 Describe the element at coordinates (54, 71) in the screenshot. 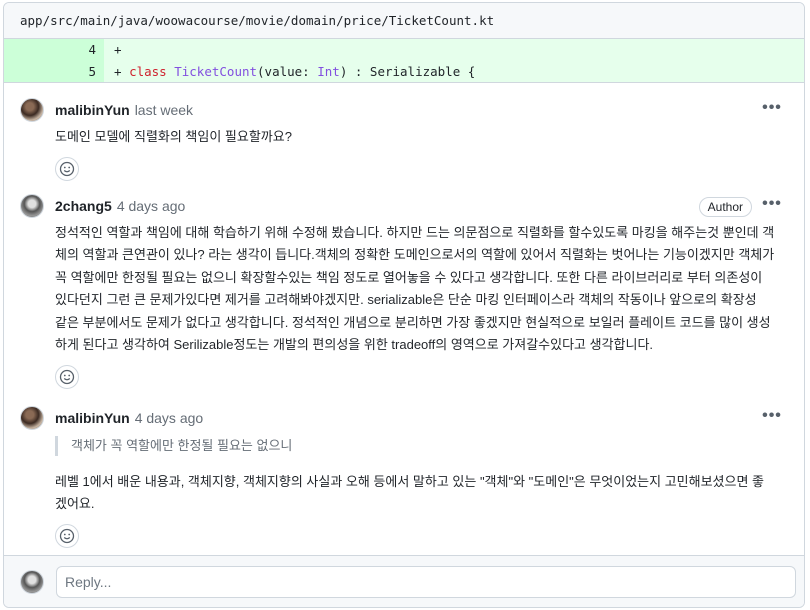

I see `line-number: 5` at that location.